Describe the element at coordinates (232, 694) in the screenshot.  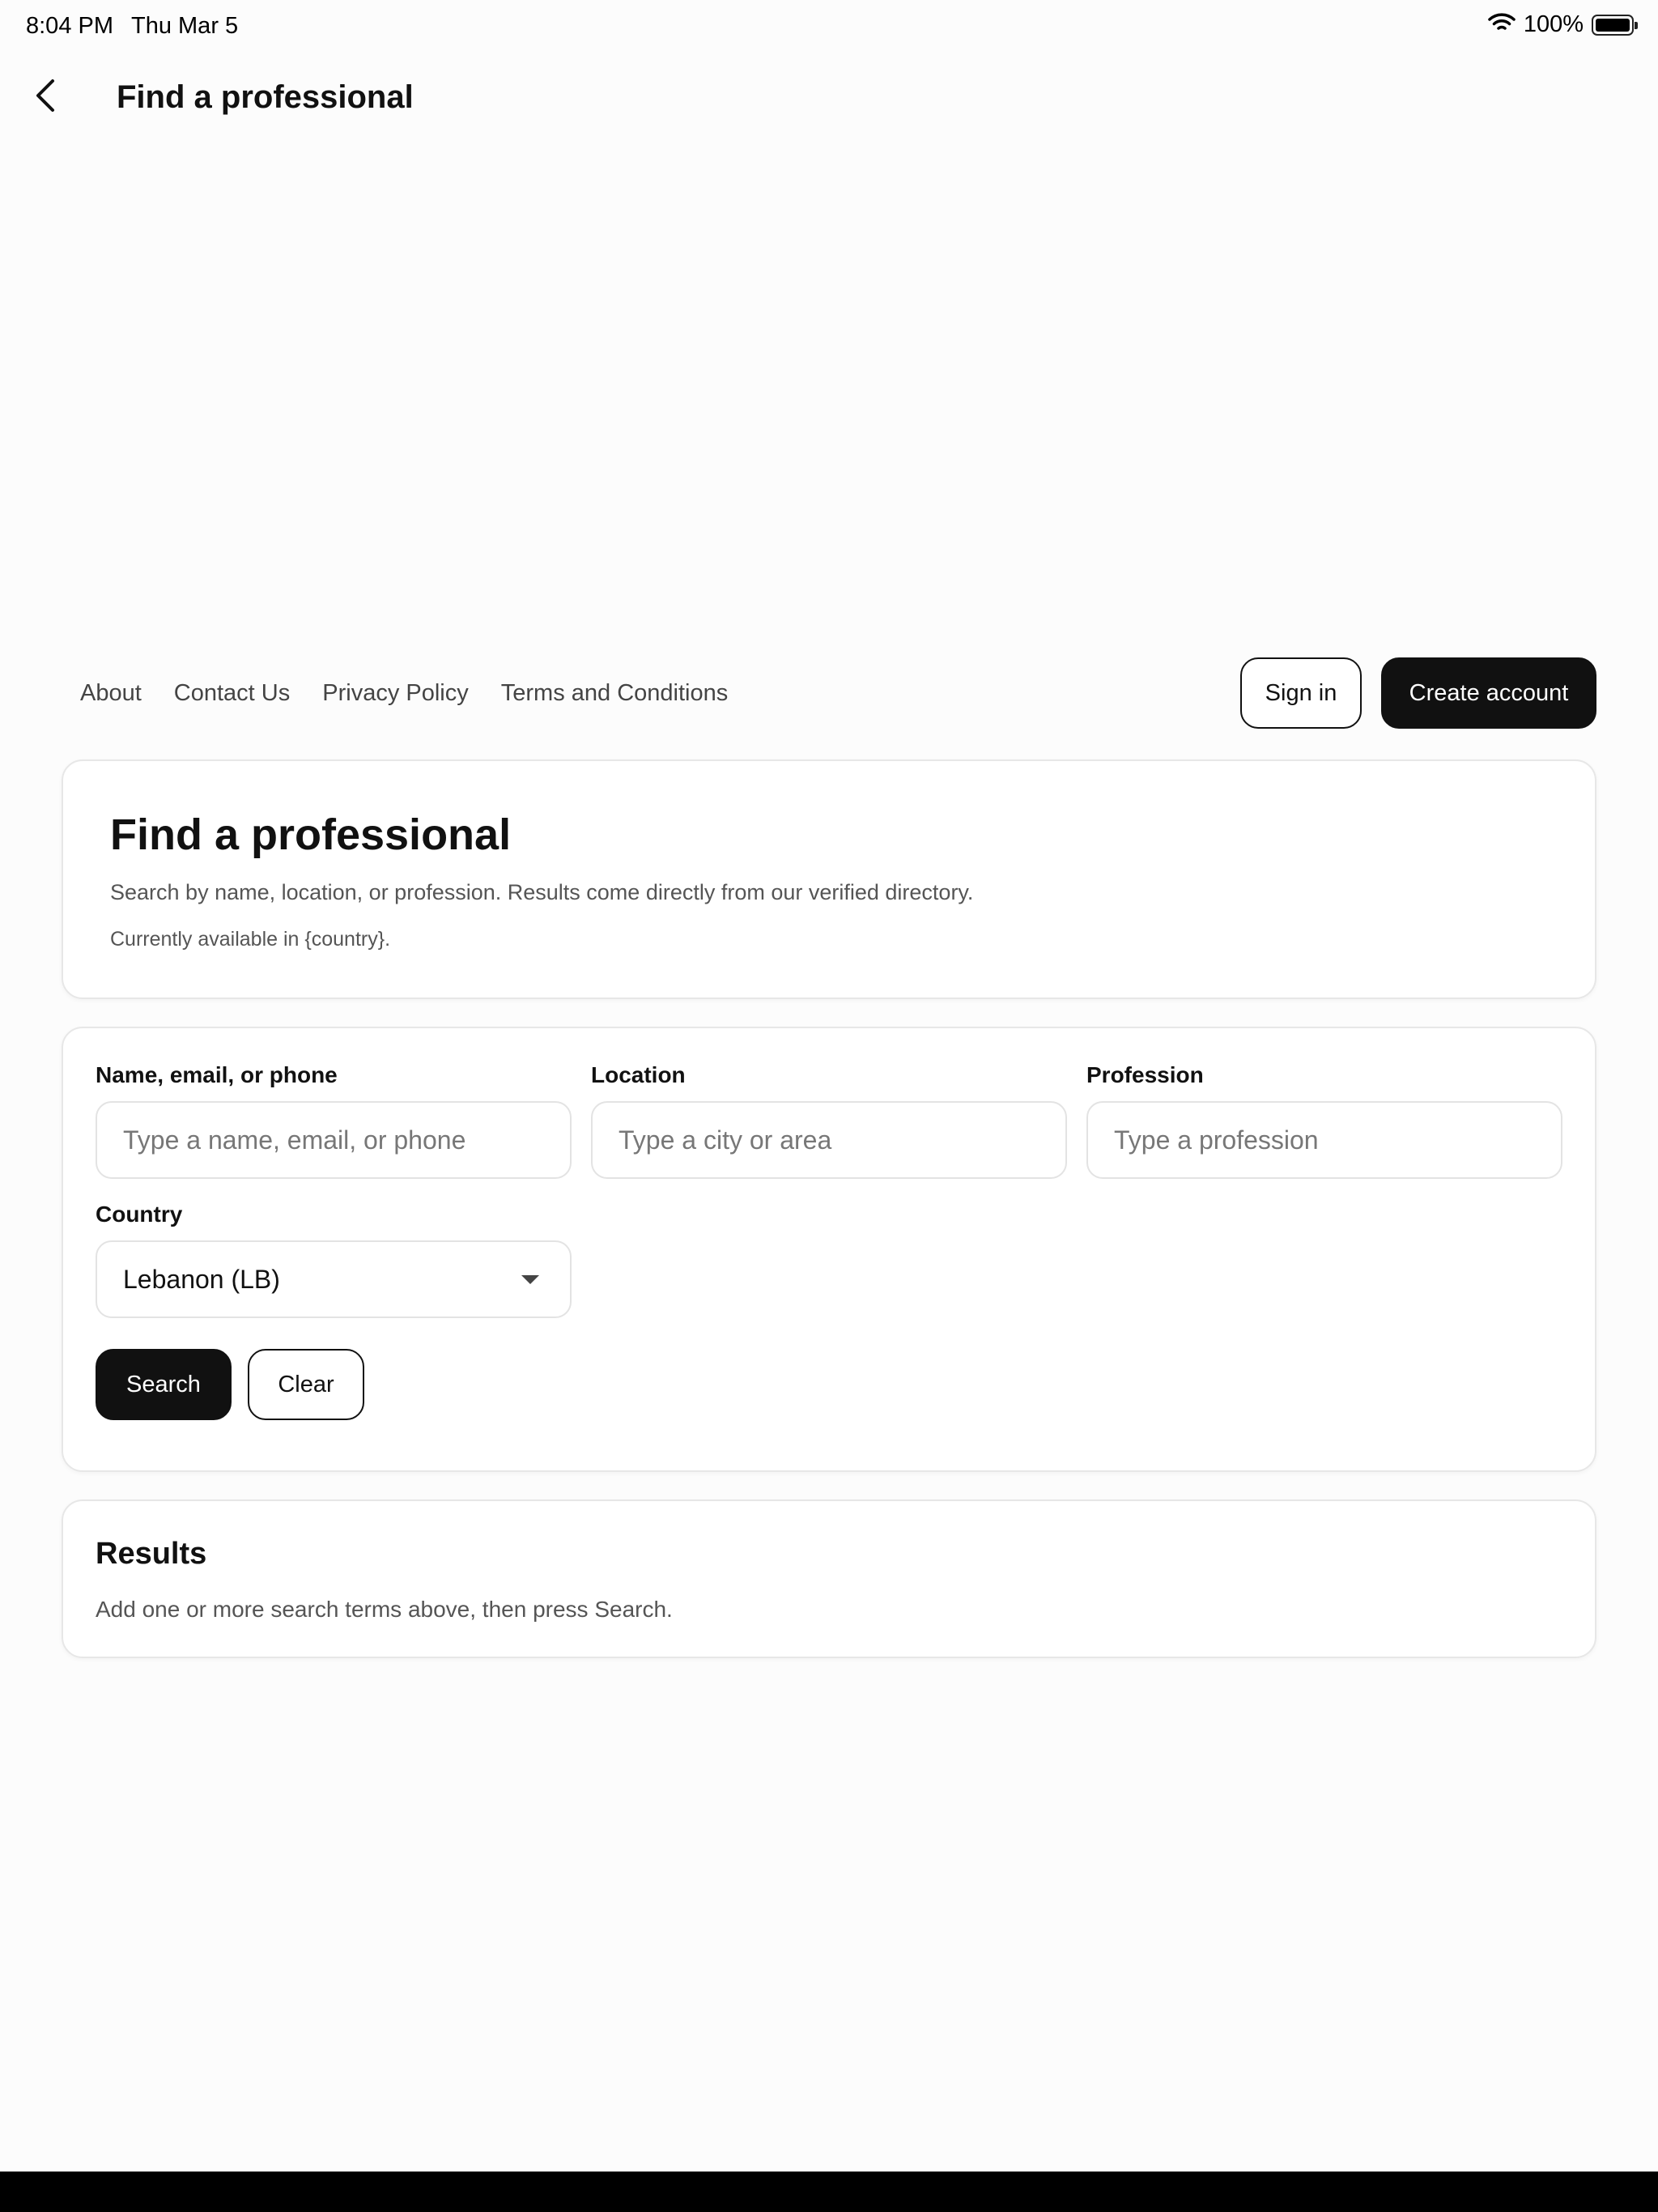
I see `link-contact-us: Contact Us` at that location.